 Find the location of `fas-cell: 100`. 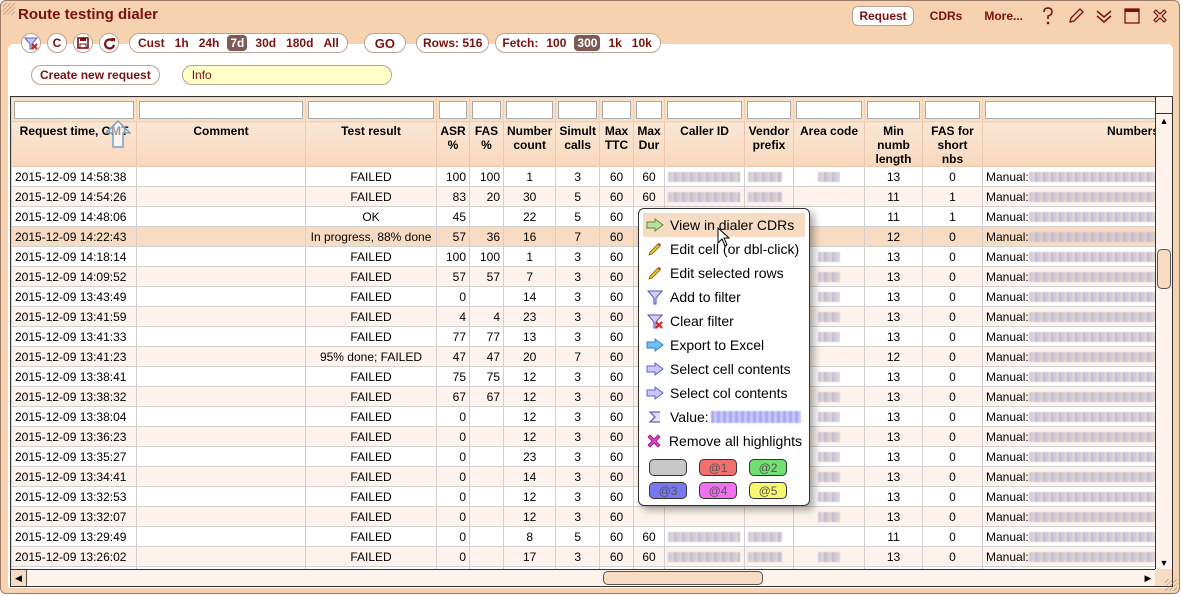

fas-cell: 100 is located at coordinates (486, 256).